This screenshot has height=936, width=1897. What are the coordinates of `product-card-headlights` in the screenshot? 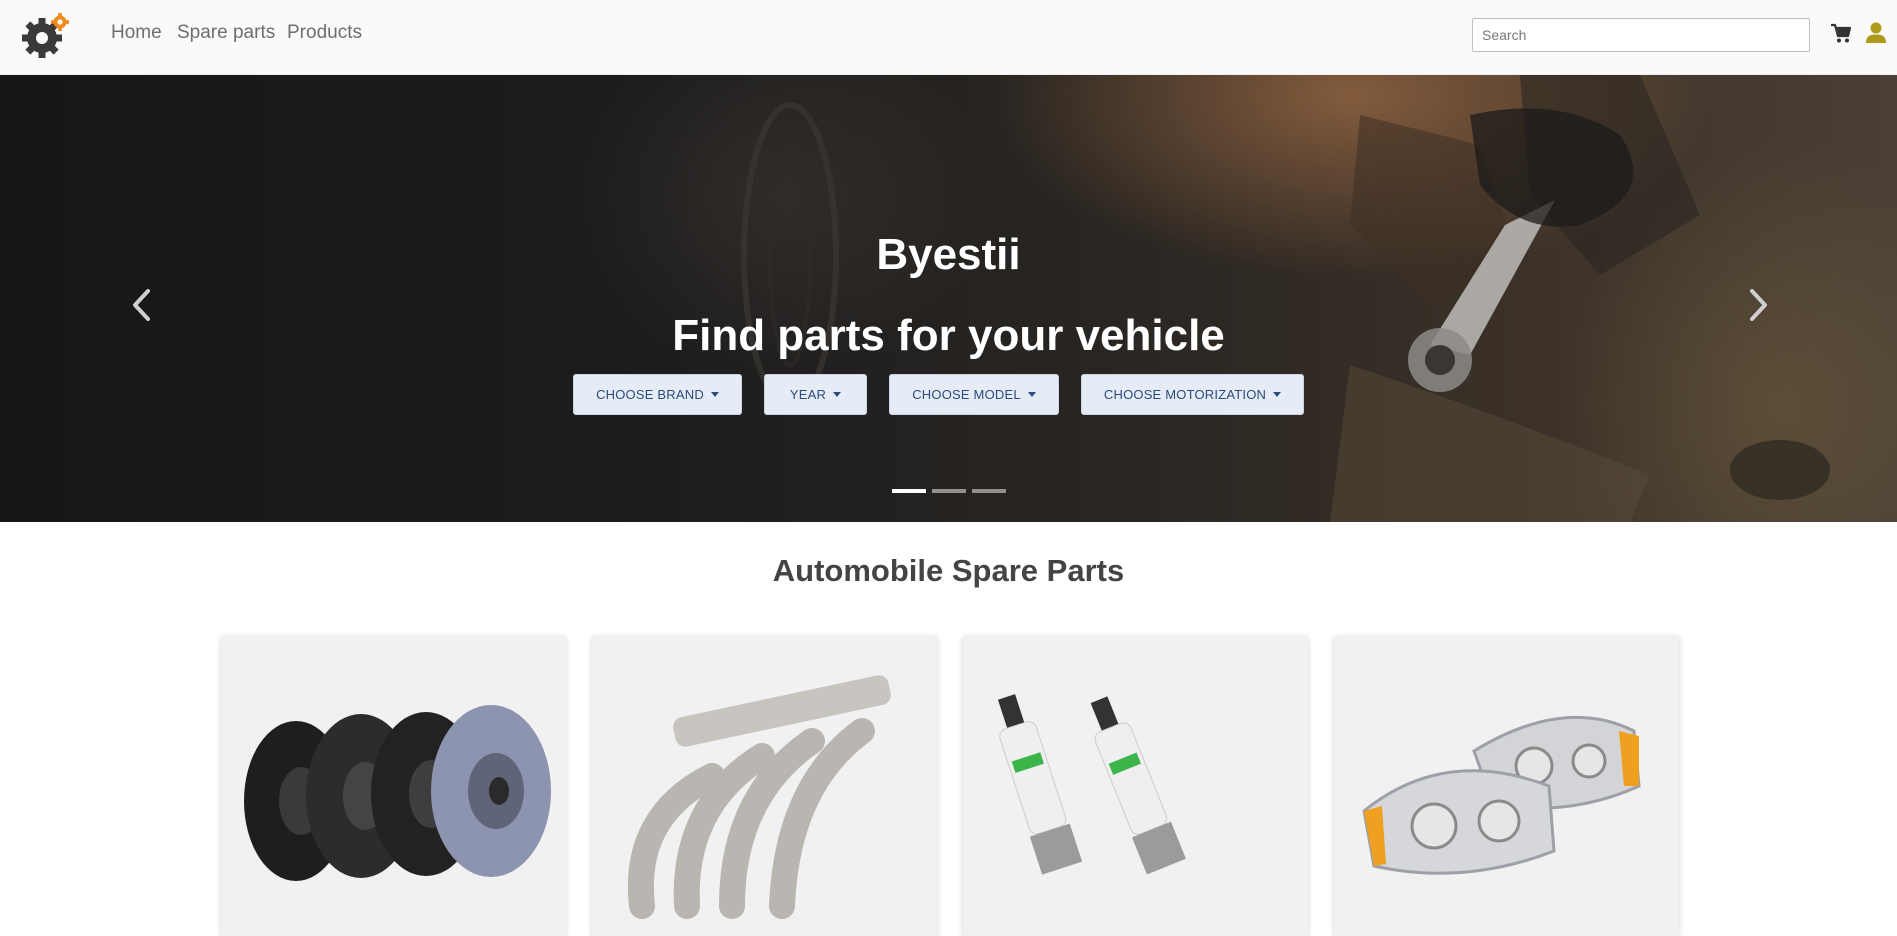 It's located at (1506, 786).